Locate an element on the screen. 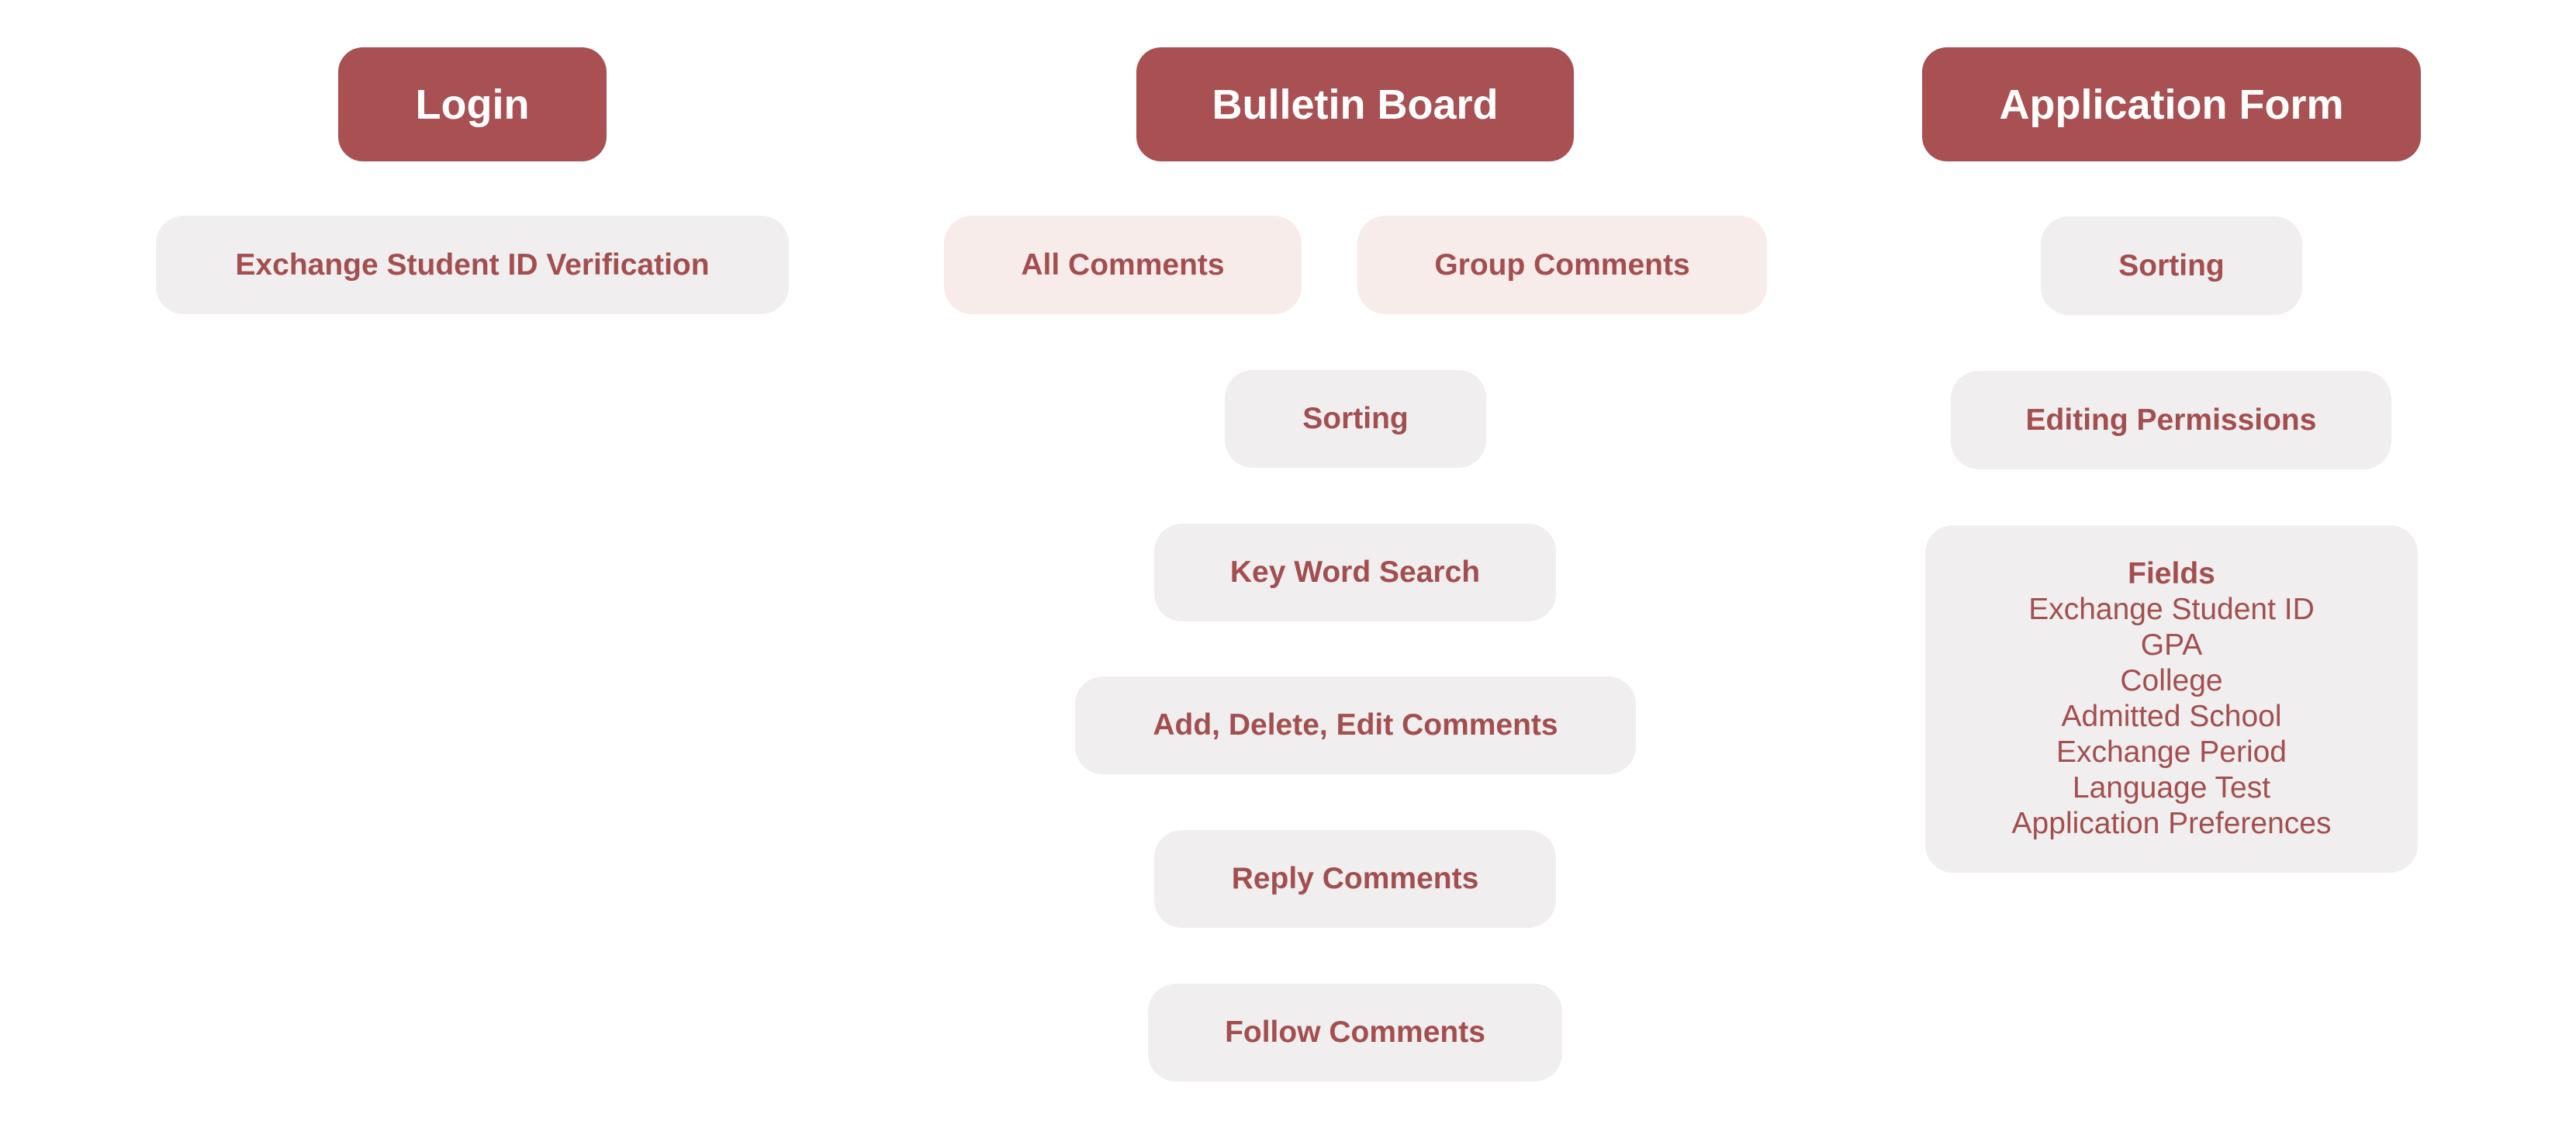 The height and width of the screenshot is (1128, 2576). fields-title: Fields is located at coordinates (2171, 573).